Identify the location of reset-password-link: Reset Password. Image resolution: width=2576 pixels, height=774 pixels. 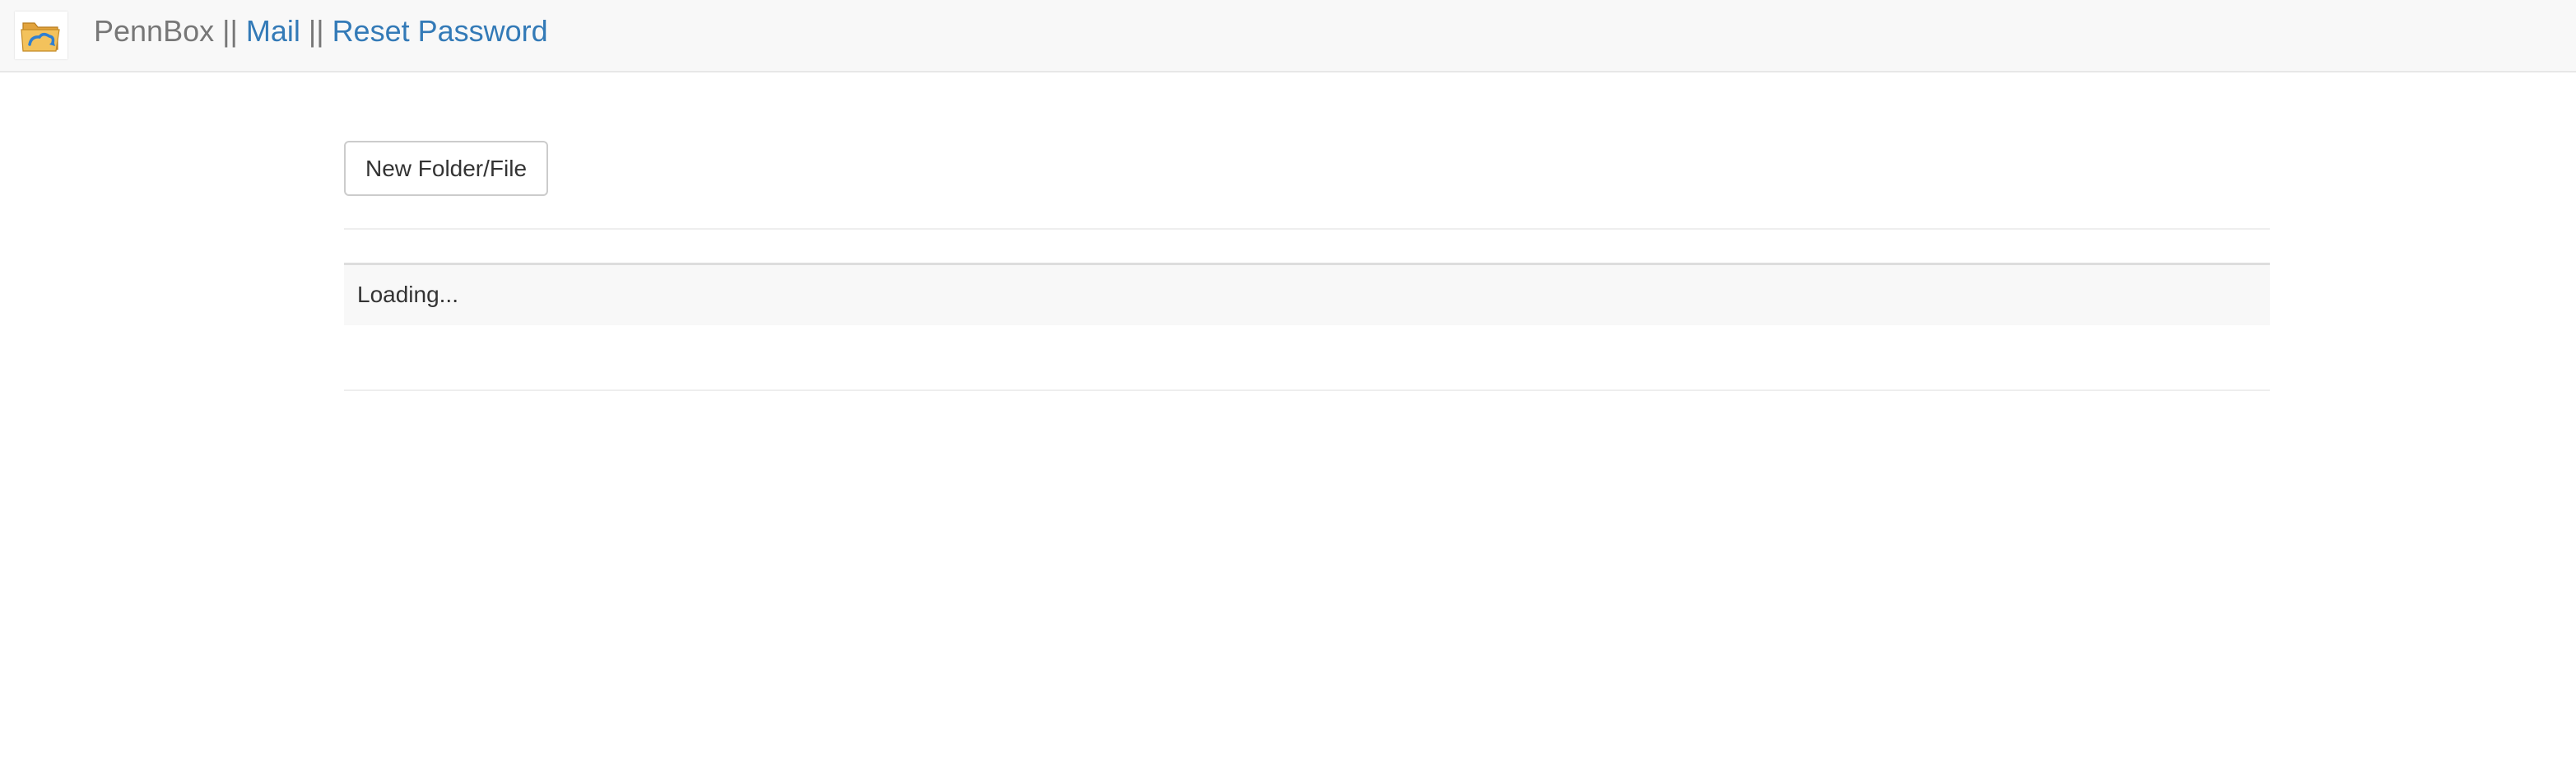
(440, 31).